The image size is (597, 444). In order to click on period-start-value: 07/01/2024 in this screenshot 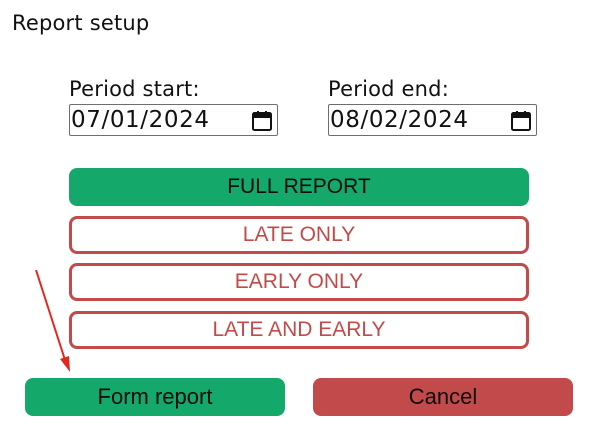, I will do `click(140, 120)`.